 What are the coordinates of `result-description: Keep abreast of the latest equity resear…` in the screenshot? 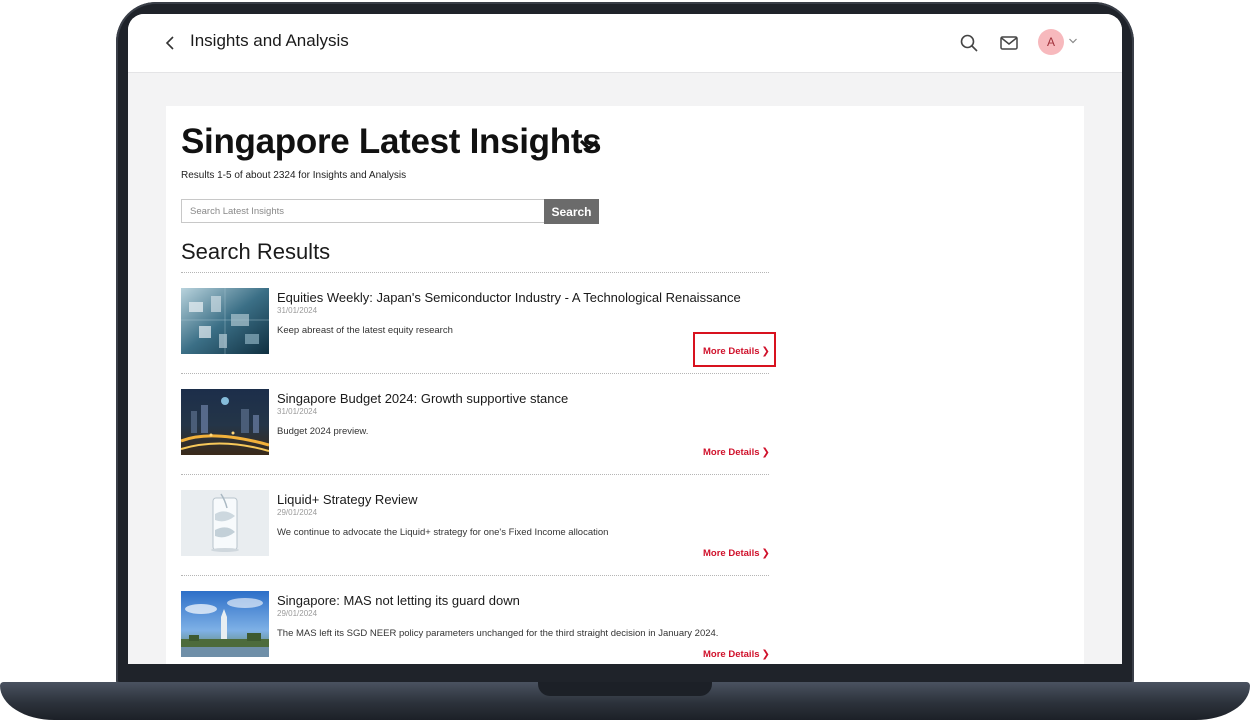 It's located at (365, 330).